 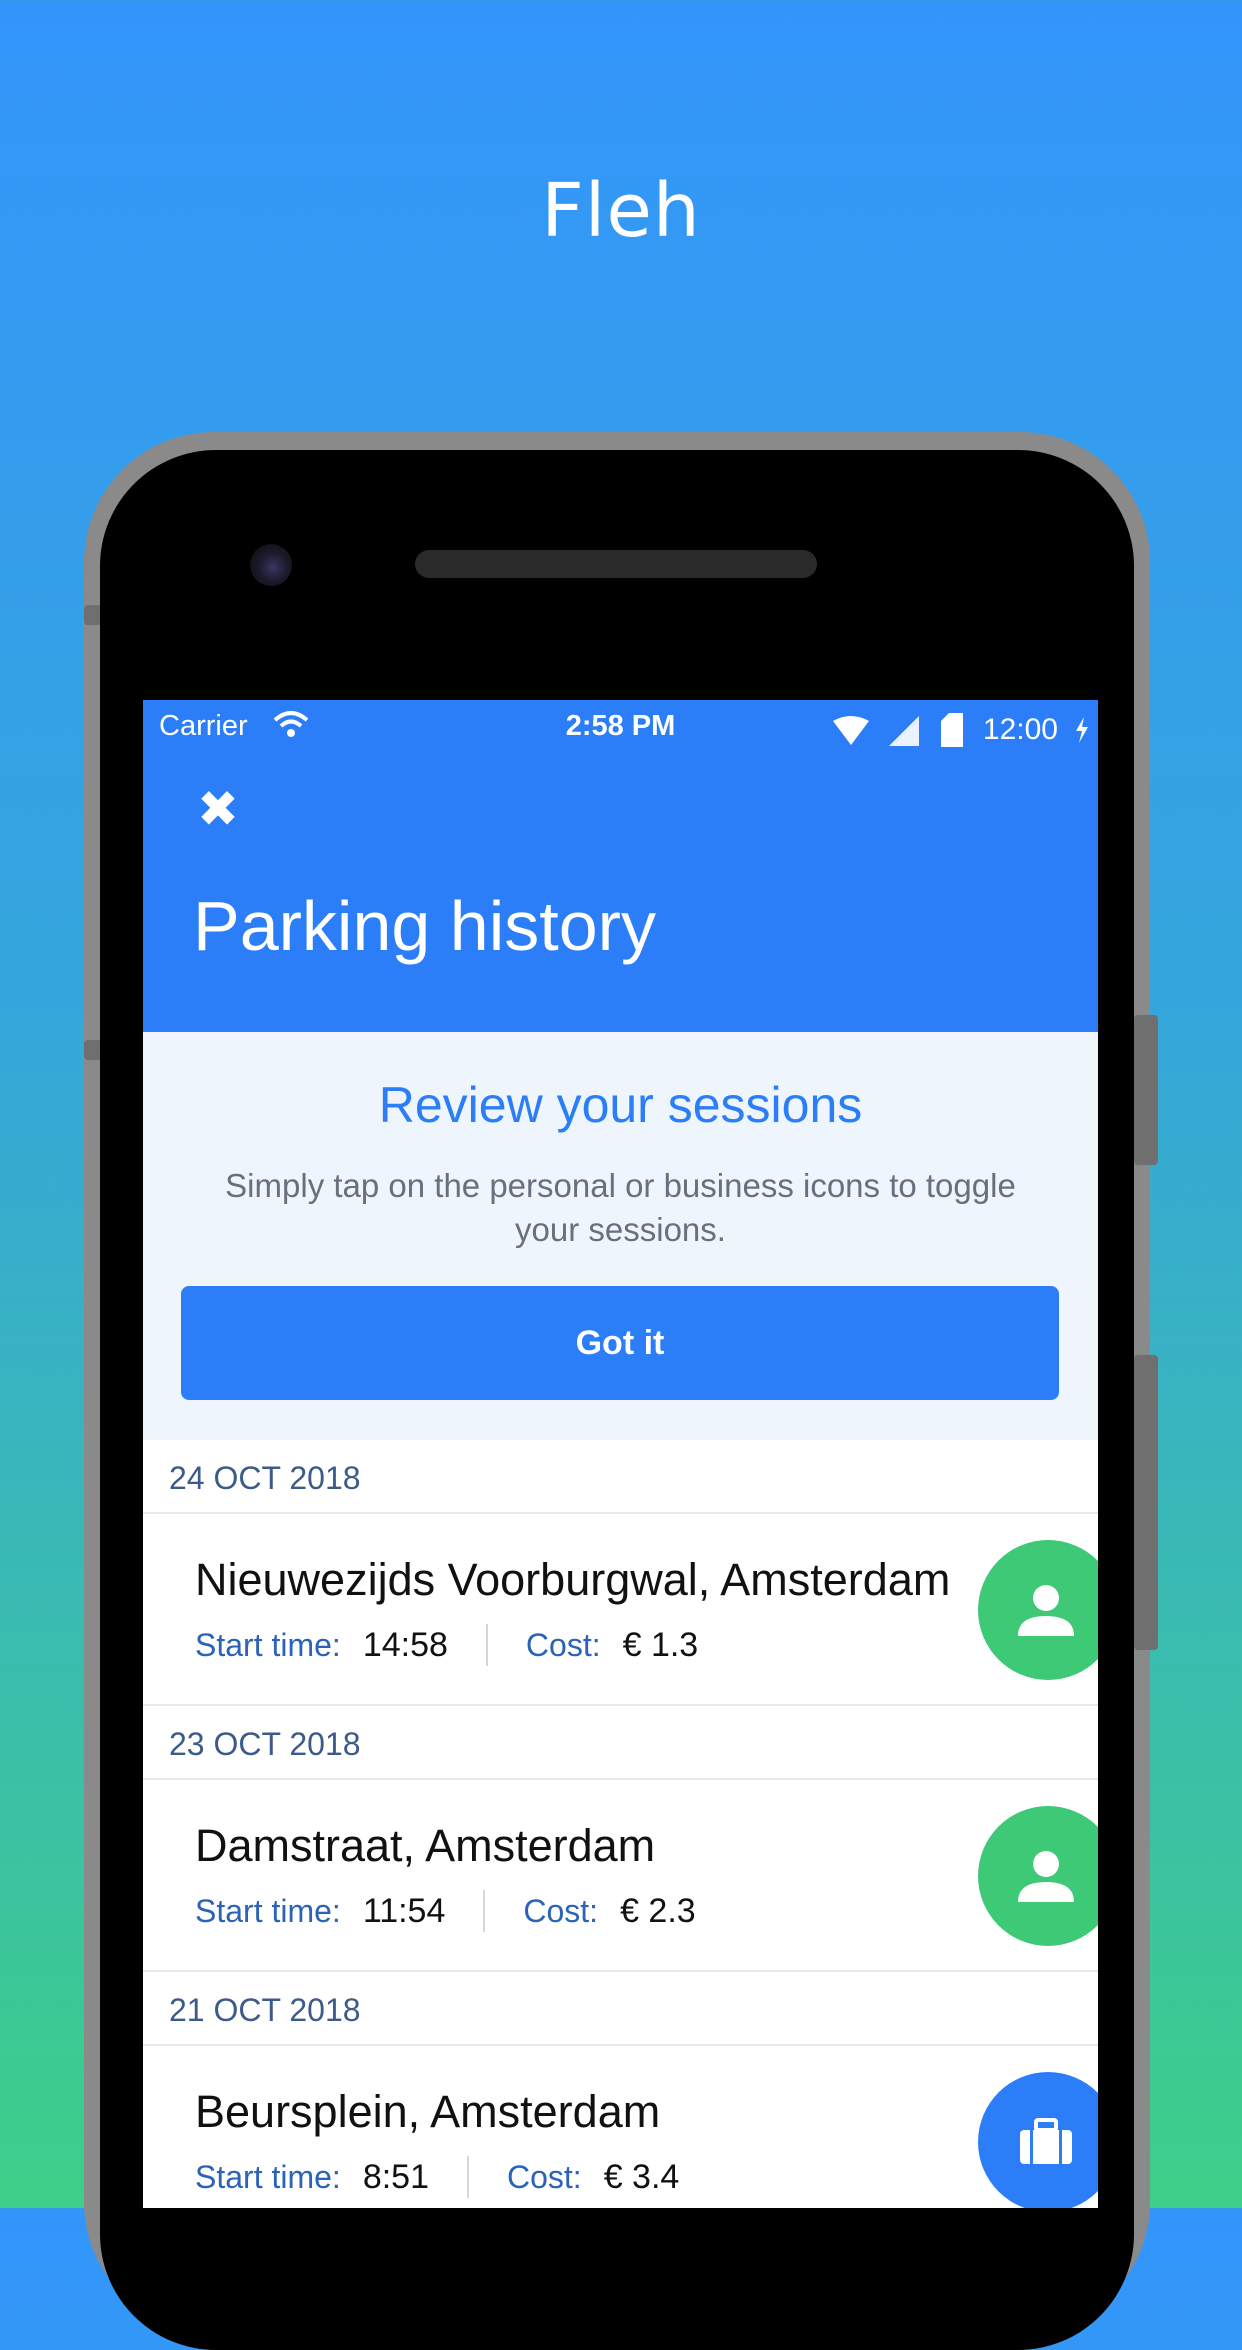 I want to click on date-header: 21 OCT 2018, so click(x=620, y=2009).